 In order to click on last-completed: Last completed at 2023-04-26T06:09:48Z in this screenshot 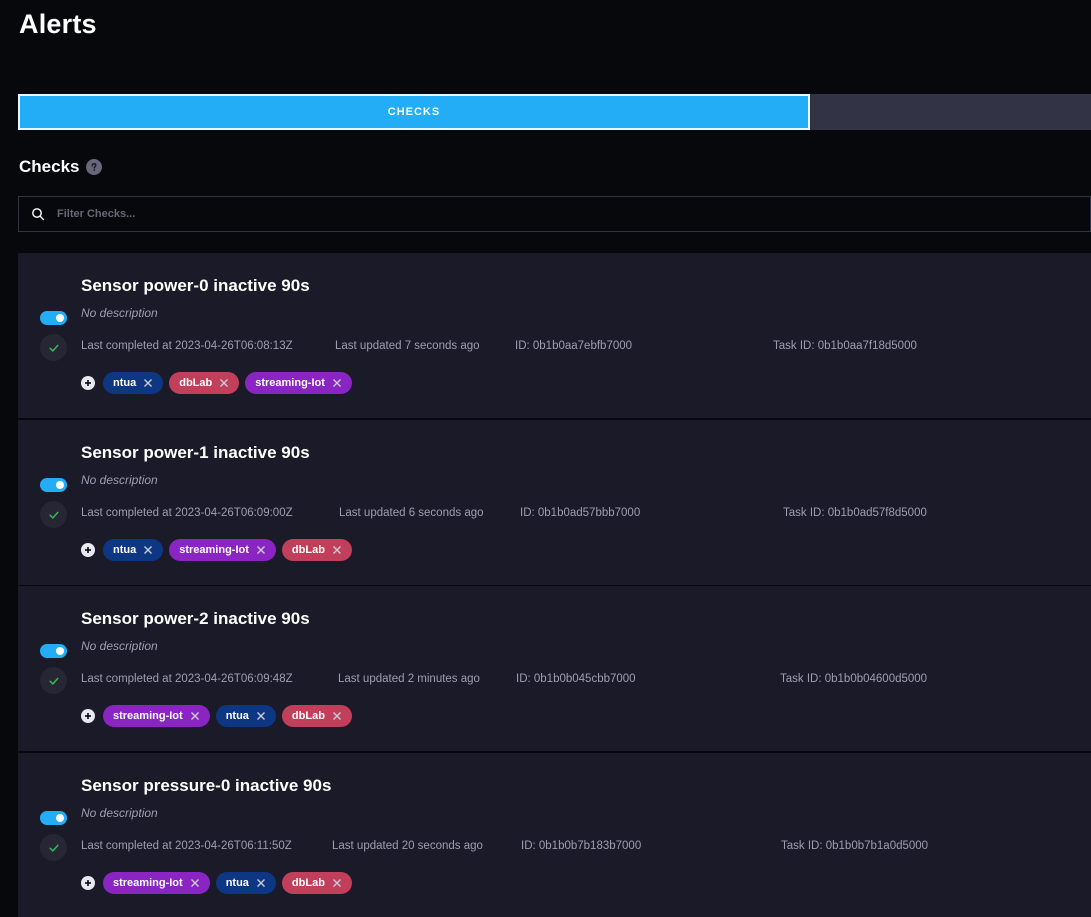, I will do `click(187, 679)`.